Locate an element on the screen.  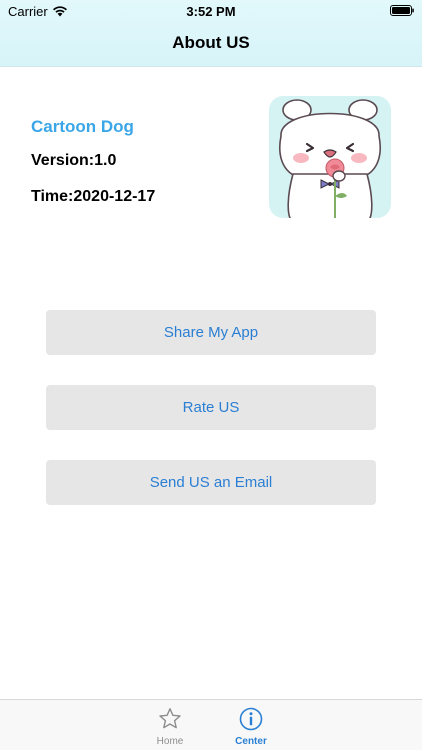
rate-us-button: Rate US is located at coordinates (211, 407).